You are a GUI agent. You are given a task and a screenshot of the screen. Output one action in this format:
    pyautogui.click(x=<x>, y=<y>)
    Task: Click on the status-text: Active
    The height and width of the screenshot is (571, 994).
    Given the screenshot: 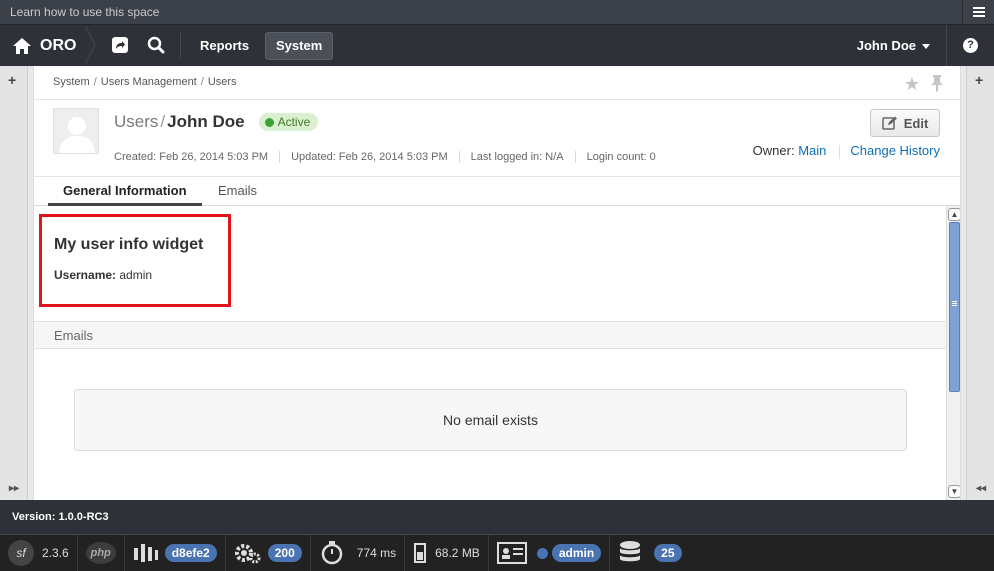 What is the action you would take?
    pyautogui.click(x=294, y=122)
    